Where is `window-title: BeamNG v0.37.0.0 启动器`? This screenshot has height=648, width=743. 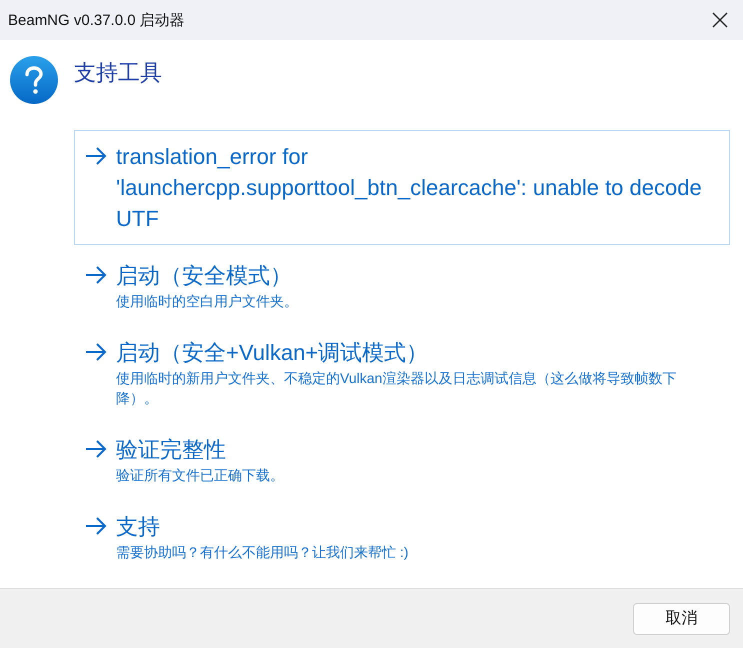
window-title: BeamNG v0.37.0.0 启动器 is located at coordinates (96, 20).